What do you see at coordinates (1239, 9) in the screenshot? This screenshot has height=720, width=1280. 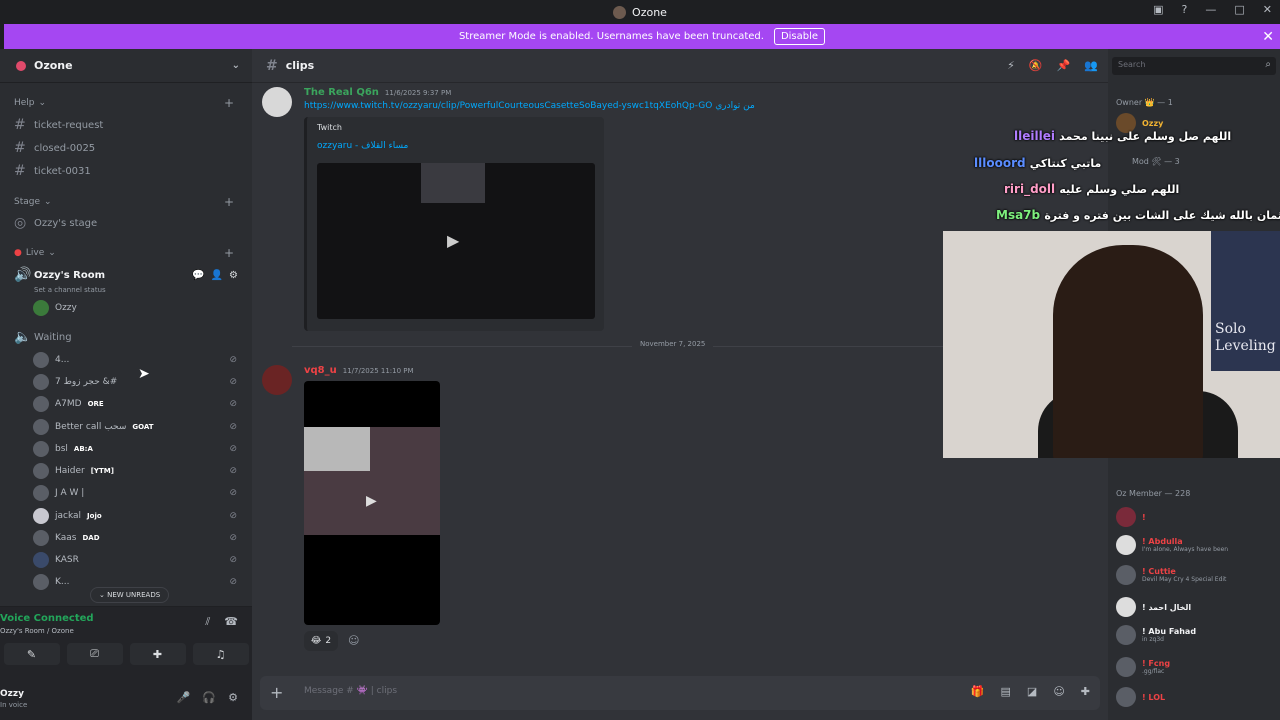 I see `maximize-icon: □` at bounding box center [1239, 9].